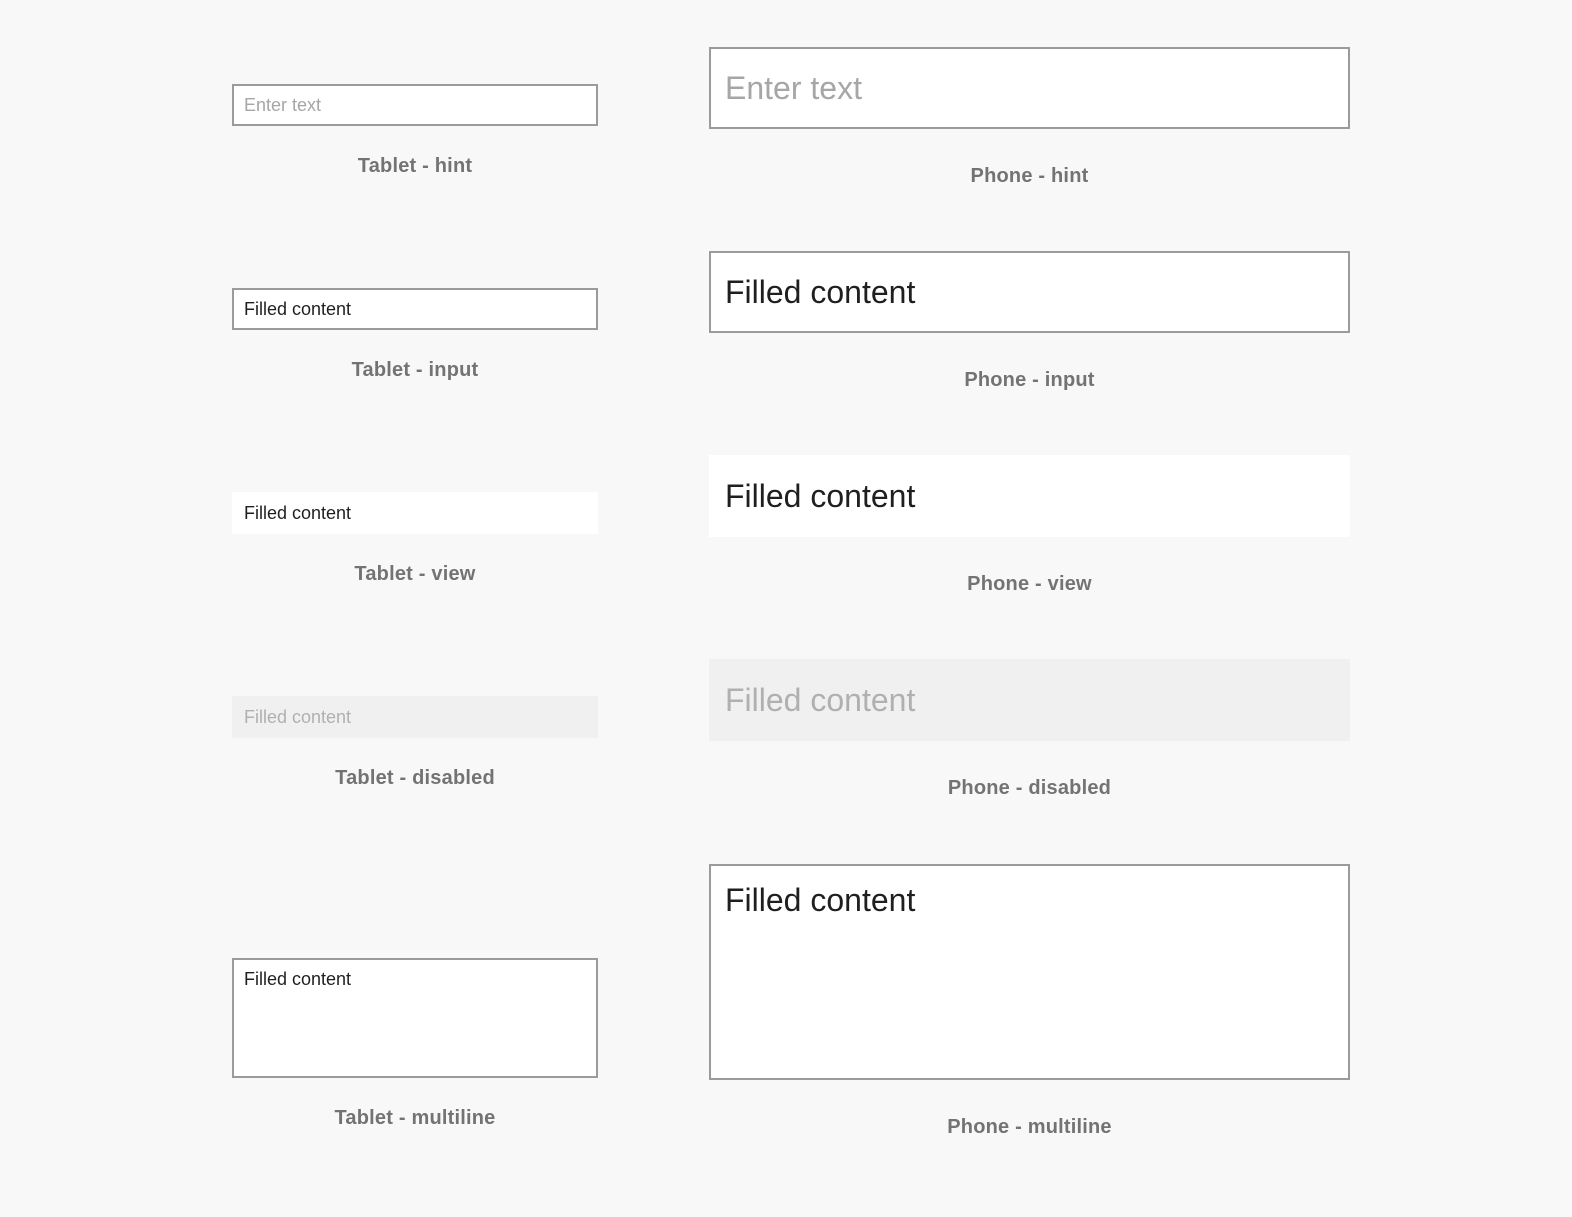 The height and width of the screenshot is (1217, 1572). Describe the element at coordinates (298, 716) in the screenshot. I see `tablet-disabled-value: Filled content` at that location.